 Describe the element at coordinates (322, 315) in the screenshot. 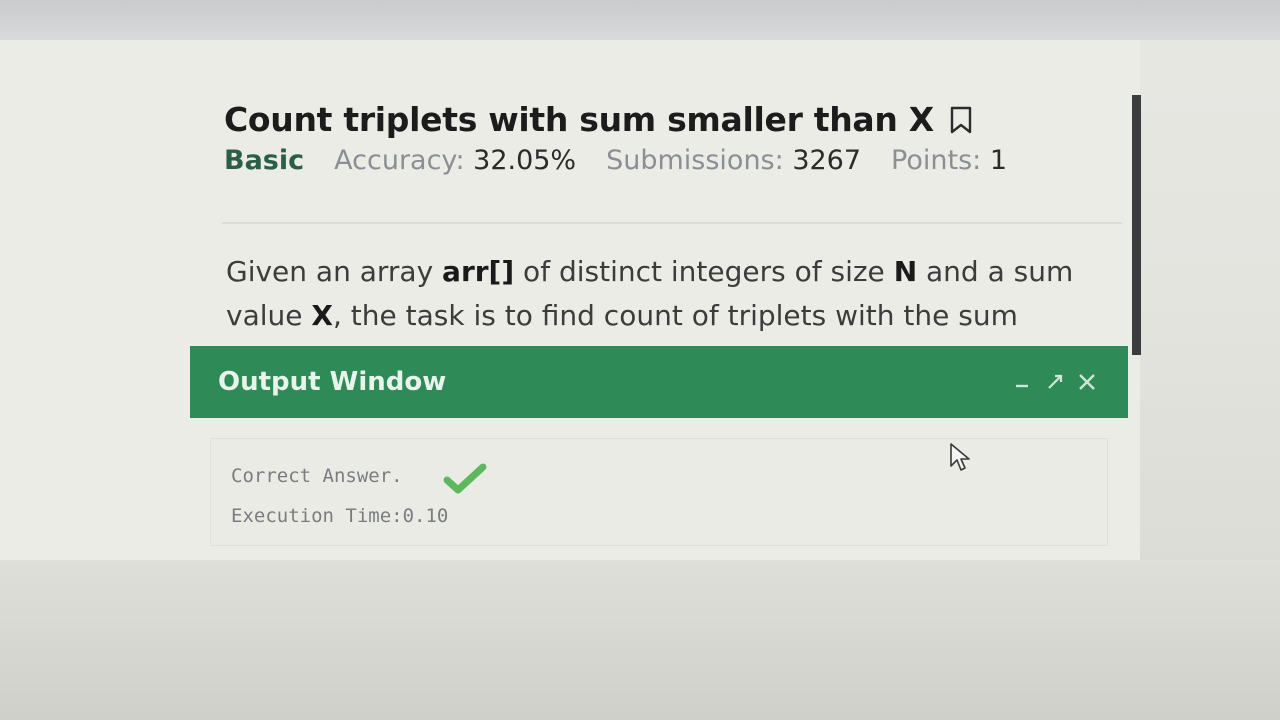

I see `description-x: X` at that location.